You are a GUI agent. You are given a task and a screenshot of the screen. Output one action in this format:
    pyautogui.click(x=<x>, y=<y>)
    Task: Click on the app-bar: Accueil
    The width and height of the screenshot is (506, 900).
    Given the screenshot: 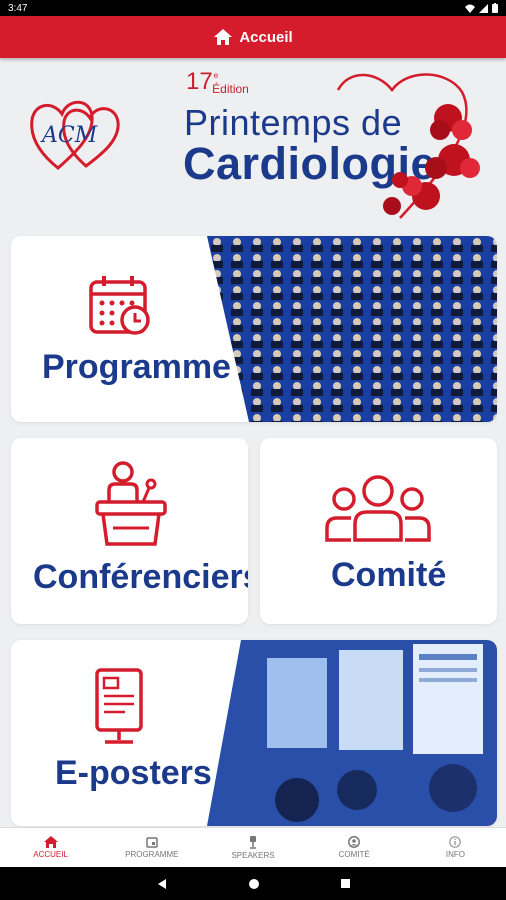 What is the action you would take?
    pyautogui.click(x=253, y=37)
    